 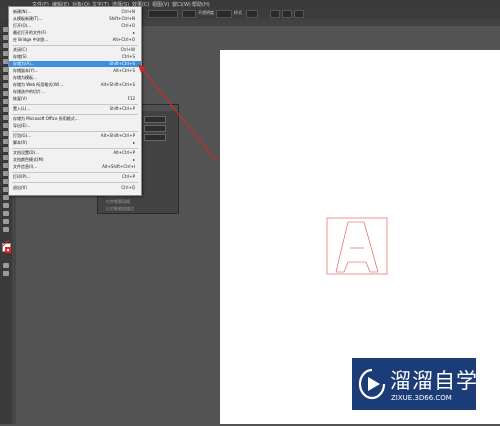 I want to click on watermark-url: ZIXUE.3D66.COM, so click(x=421, y=398).